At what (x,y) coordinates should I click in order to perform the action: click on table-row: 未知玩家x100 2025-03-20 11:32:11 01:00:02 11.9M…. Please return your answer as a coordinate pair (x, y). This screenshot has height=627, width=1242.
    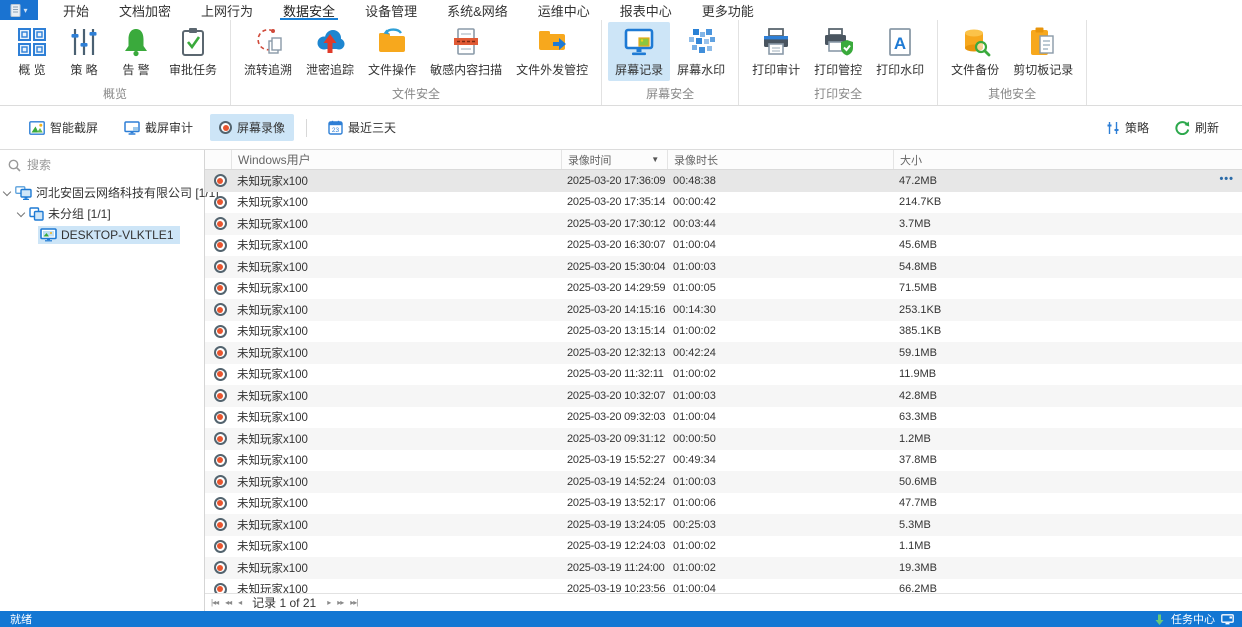
    Looking at the image, I should click on (723, 375).